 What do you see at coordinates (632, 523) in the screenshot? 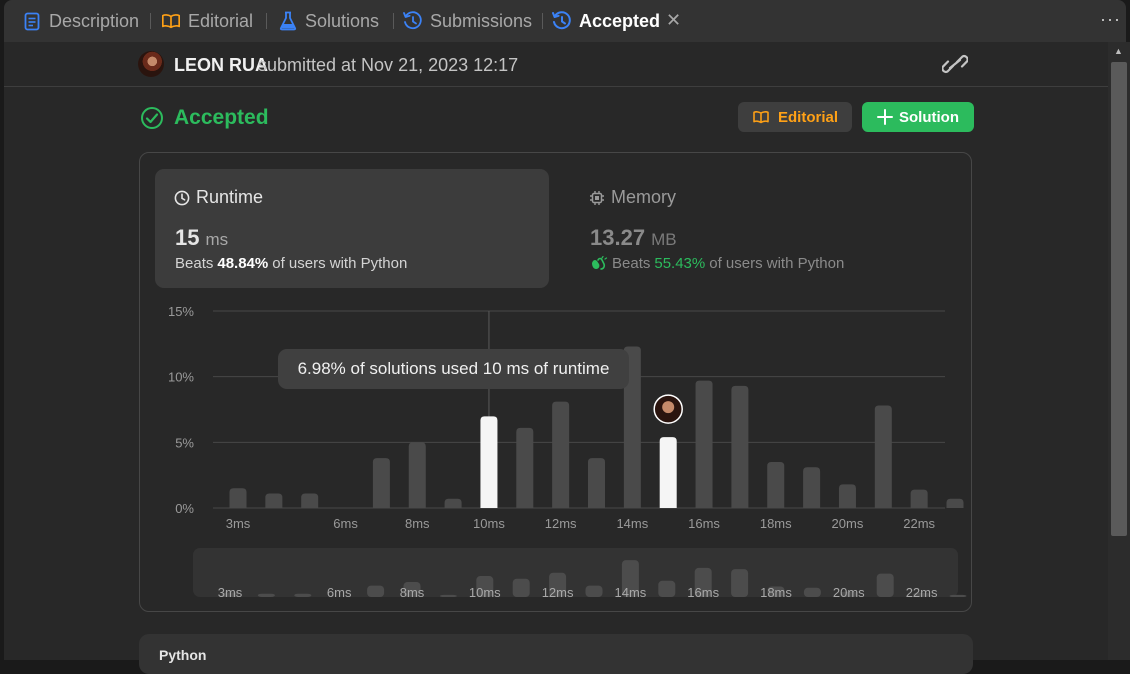
I see `x-tick-label: 14ms` at bounding box center [632, 523].